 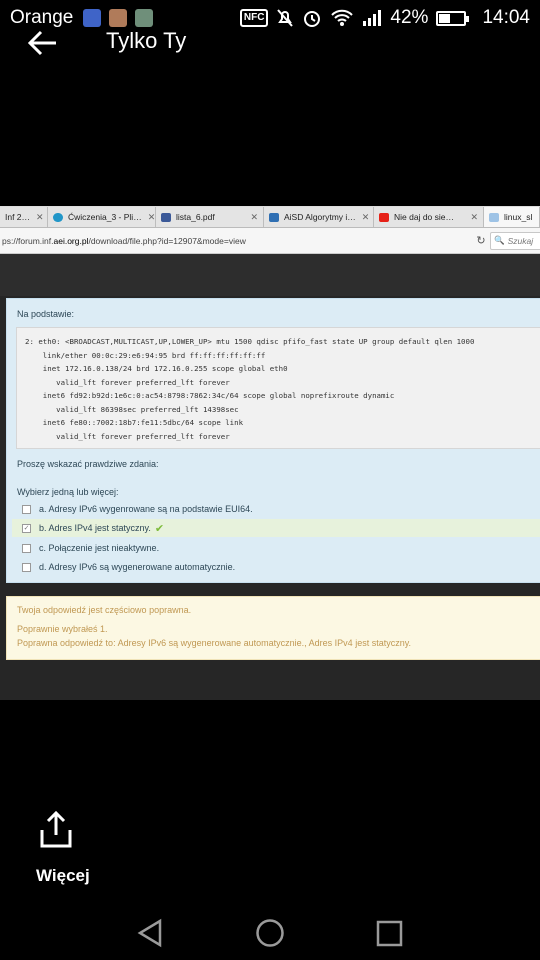 What do you see at coordinates (43, 43) in the screenshot?
I see `back-arrow-icon` at bounding box center [43, 43].